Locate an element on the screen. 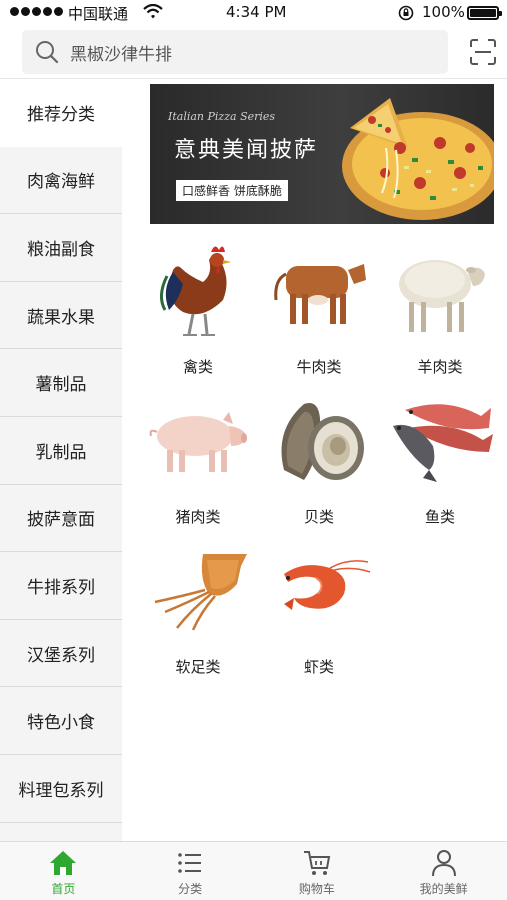 This screenshot has width=507, height=900. search-input: 黑椒沙律牛排 is located at coordinates (121, 52).